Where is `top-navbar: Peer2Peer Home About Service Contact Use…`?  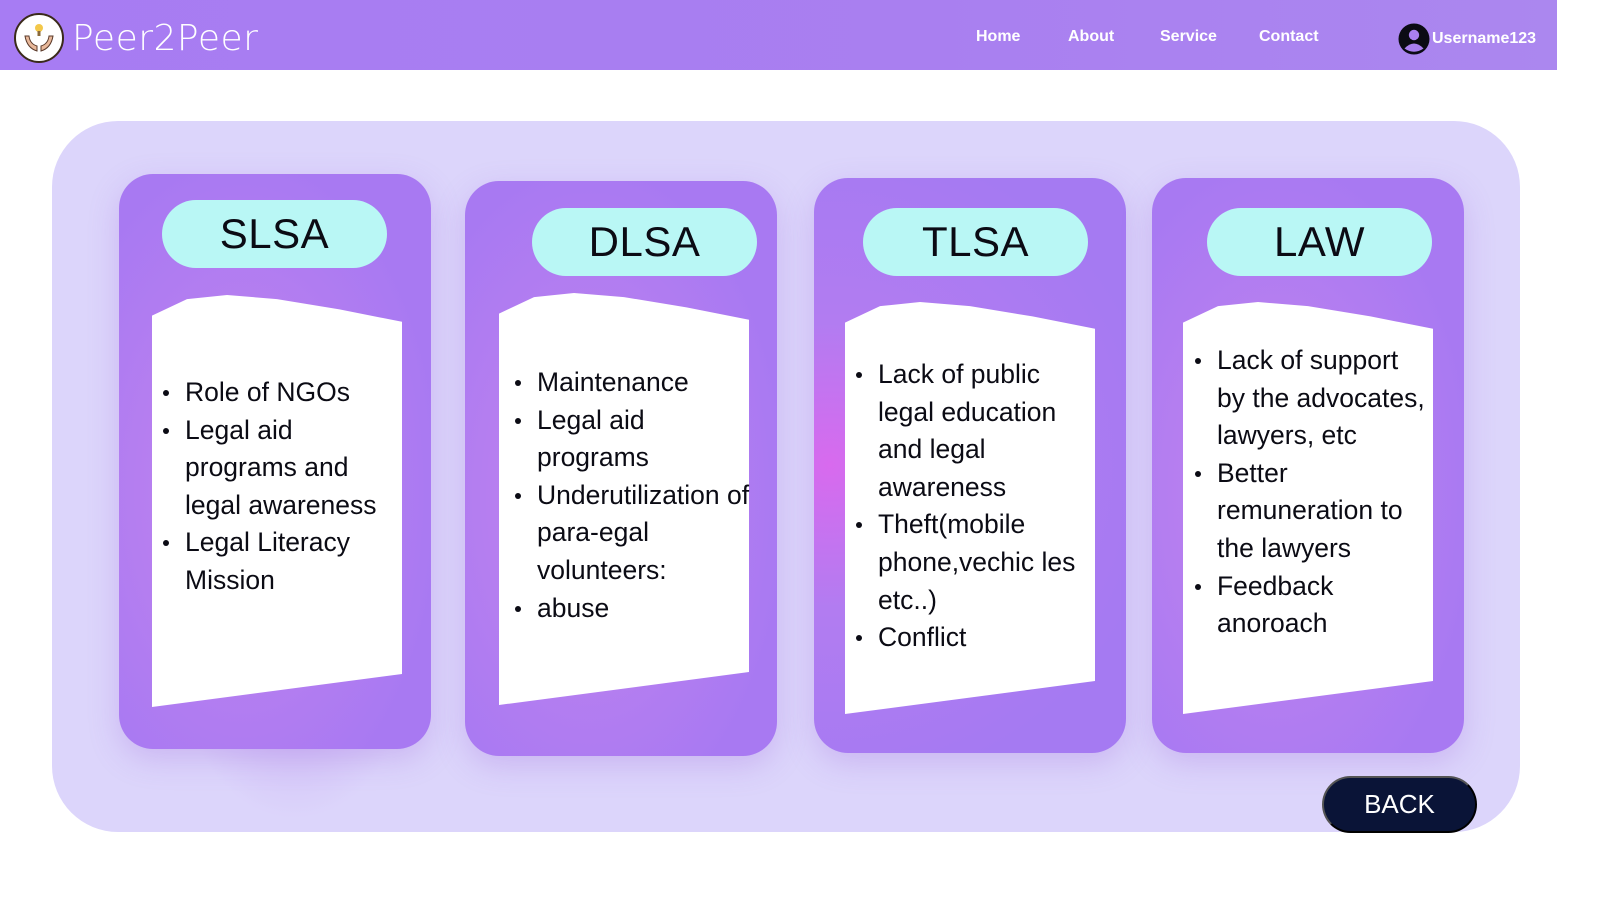
top-navbar: Peer2Peer Home About Service Contact Use… is located at coordinates (778, 35).